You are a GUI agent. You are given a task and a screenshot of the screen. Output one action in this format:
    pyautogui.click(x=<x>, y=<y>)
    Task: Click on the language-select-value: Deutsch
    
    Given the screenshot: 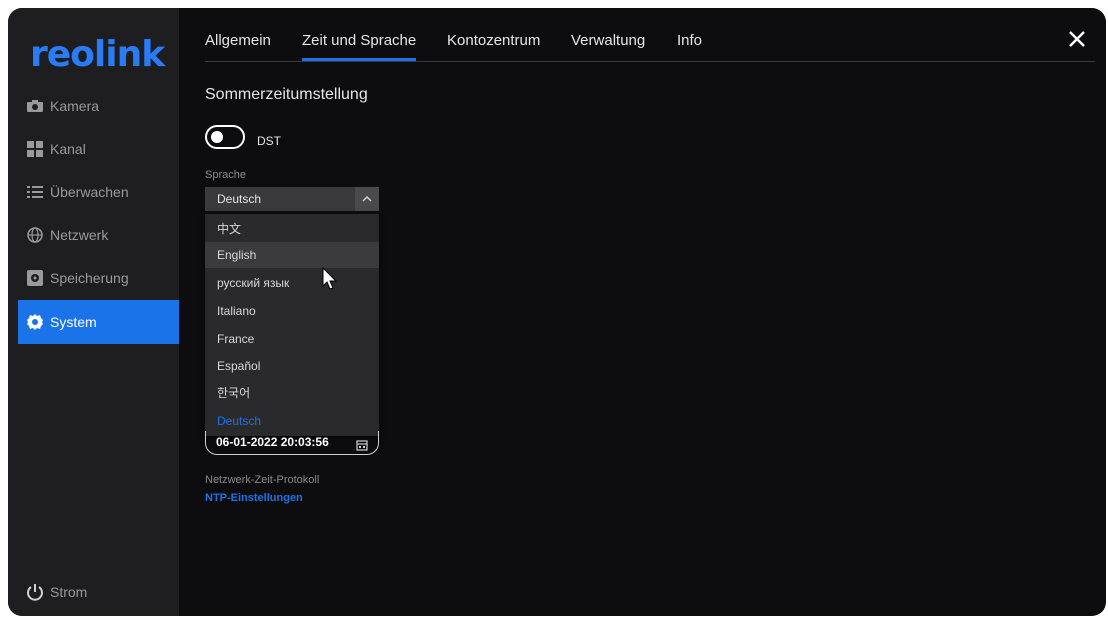 What is the action you would take?
    pyautogui.click(x=239, y=199)
    